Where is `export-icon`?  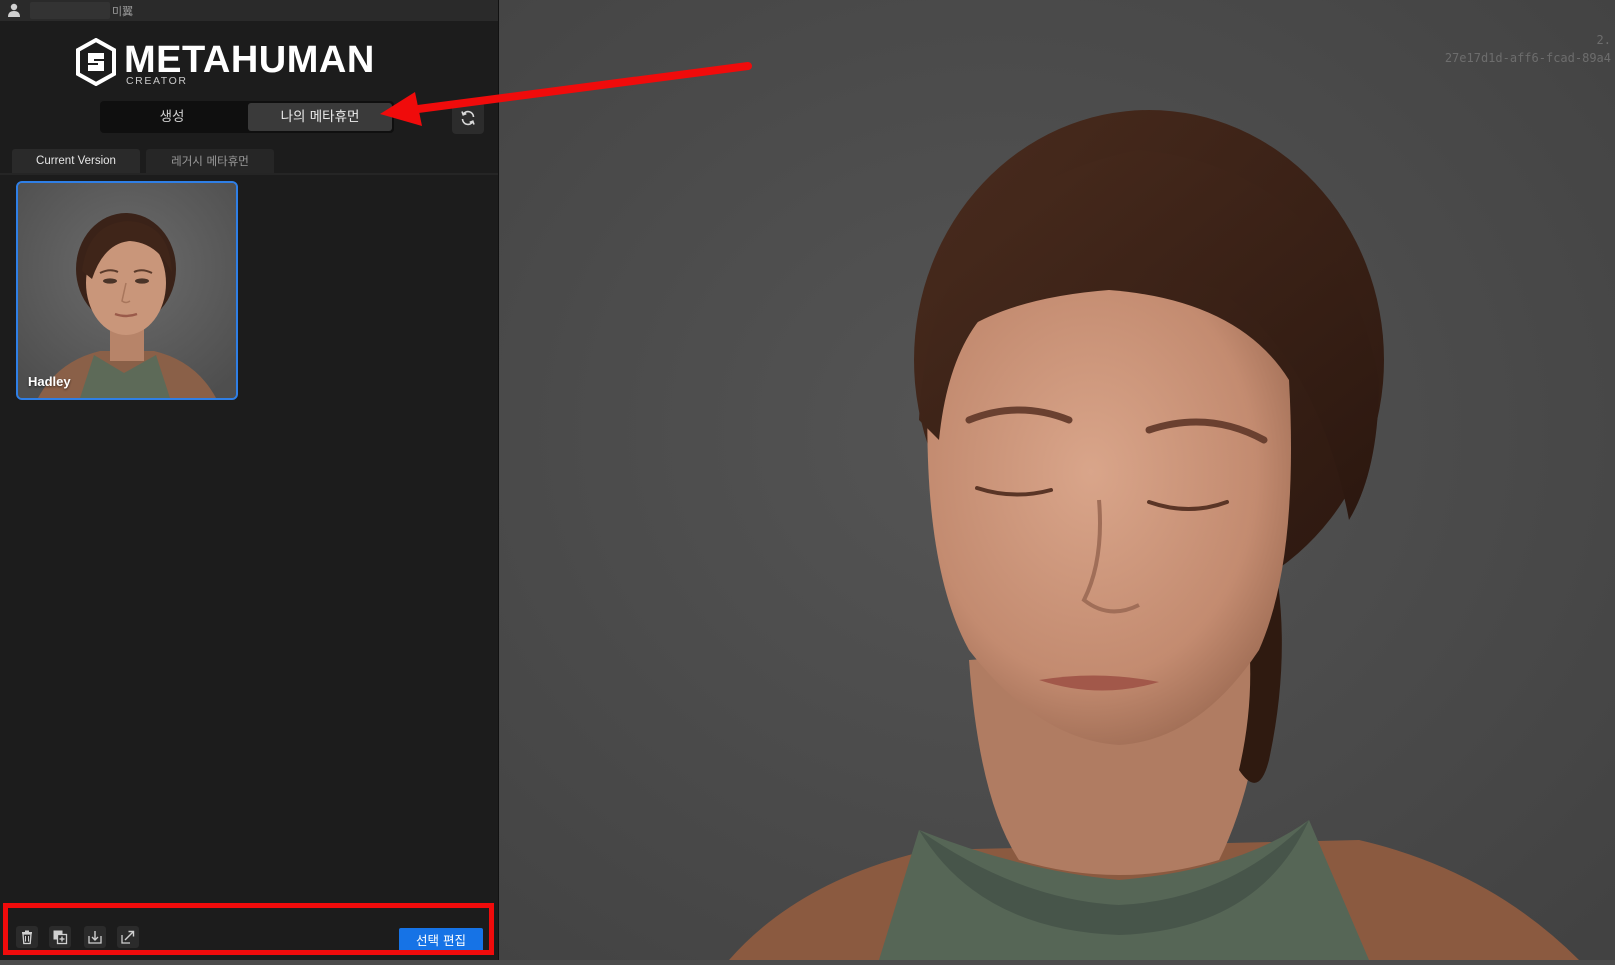 export-icon is located at coordinates (128, 937).